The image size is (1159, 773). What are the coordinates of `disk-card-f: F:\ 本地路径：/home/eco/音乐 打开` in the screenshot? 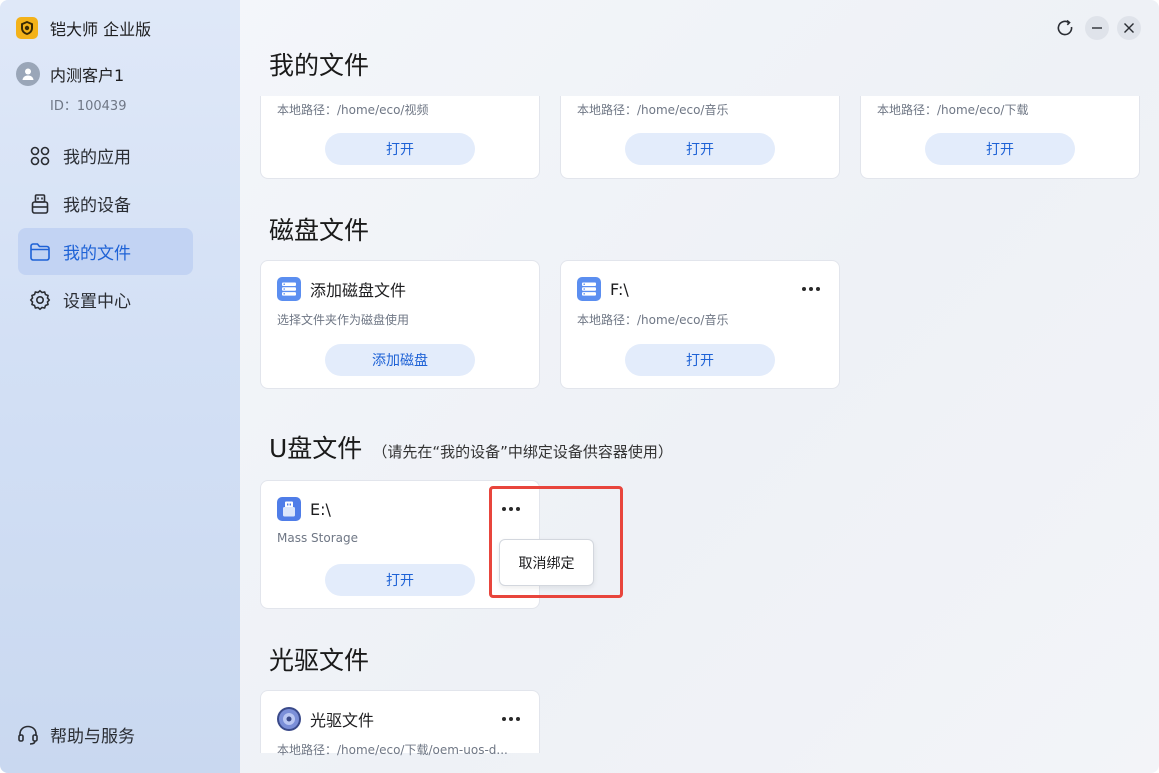 It's located at (700, 324).